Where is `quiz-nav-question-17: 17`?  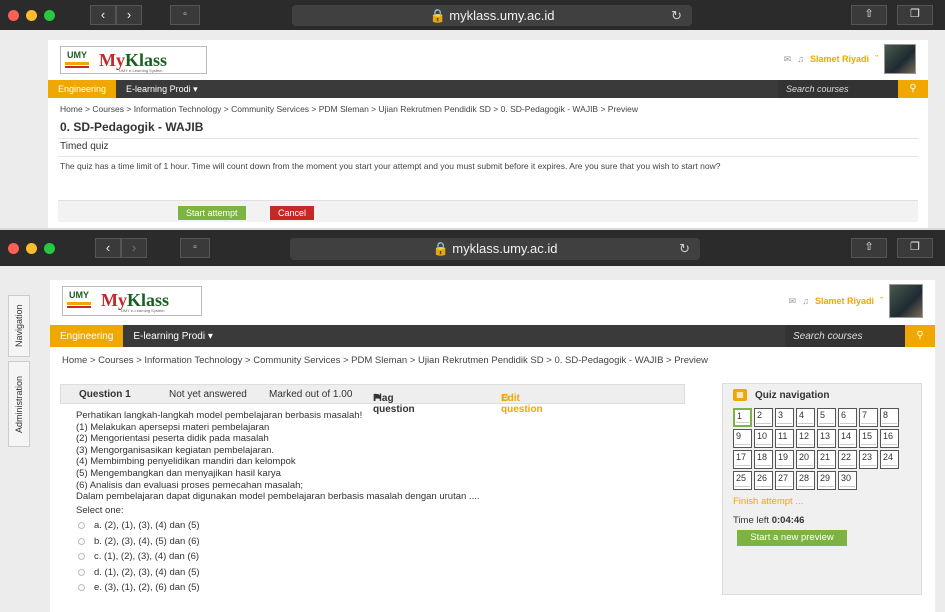
quiz-nav-question-17: 17 is located at coordinates (742, 459).